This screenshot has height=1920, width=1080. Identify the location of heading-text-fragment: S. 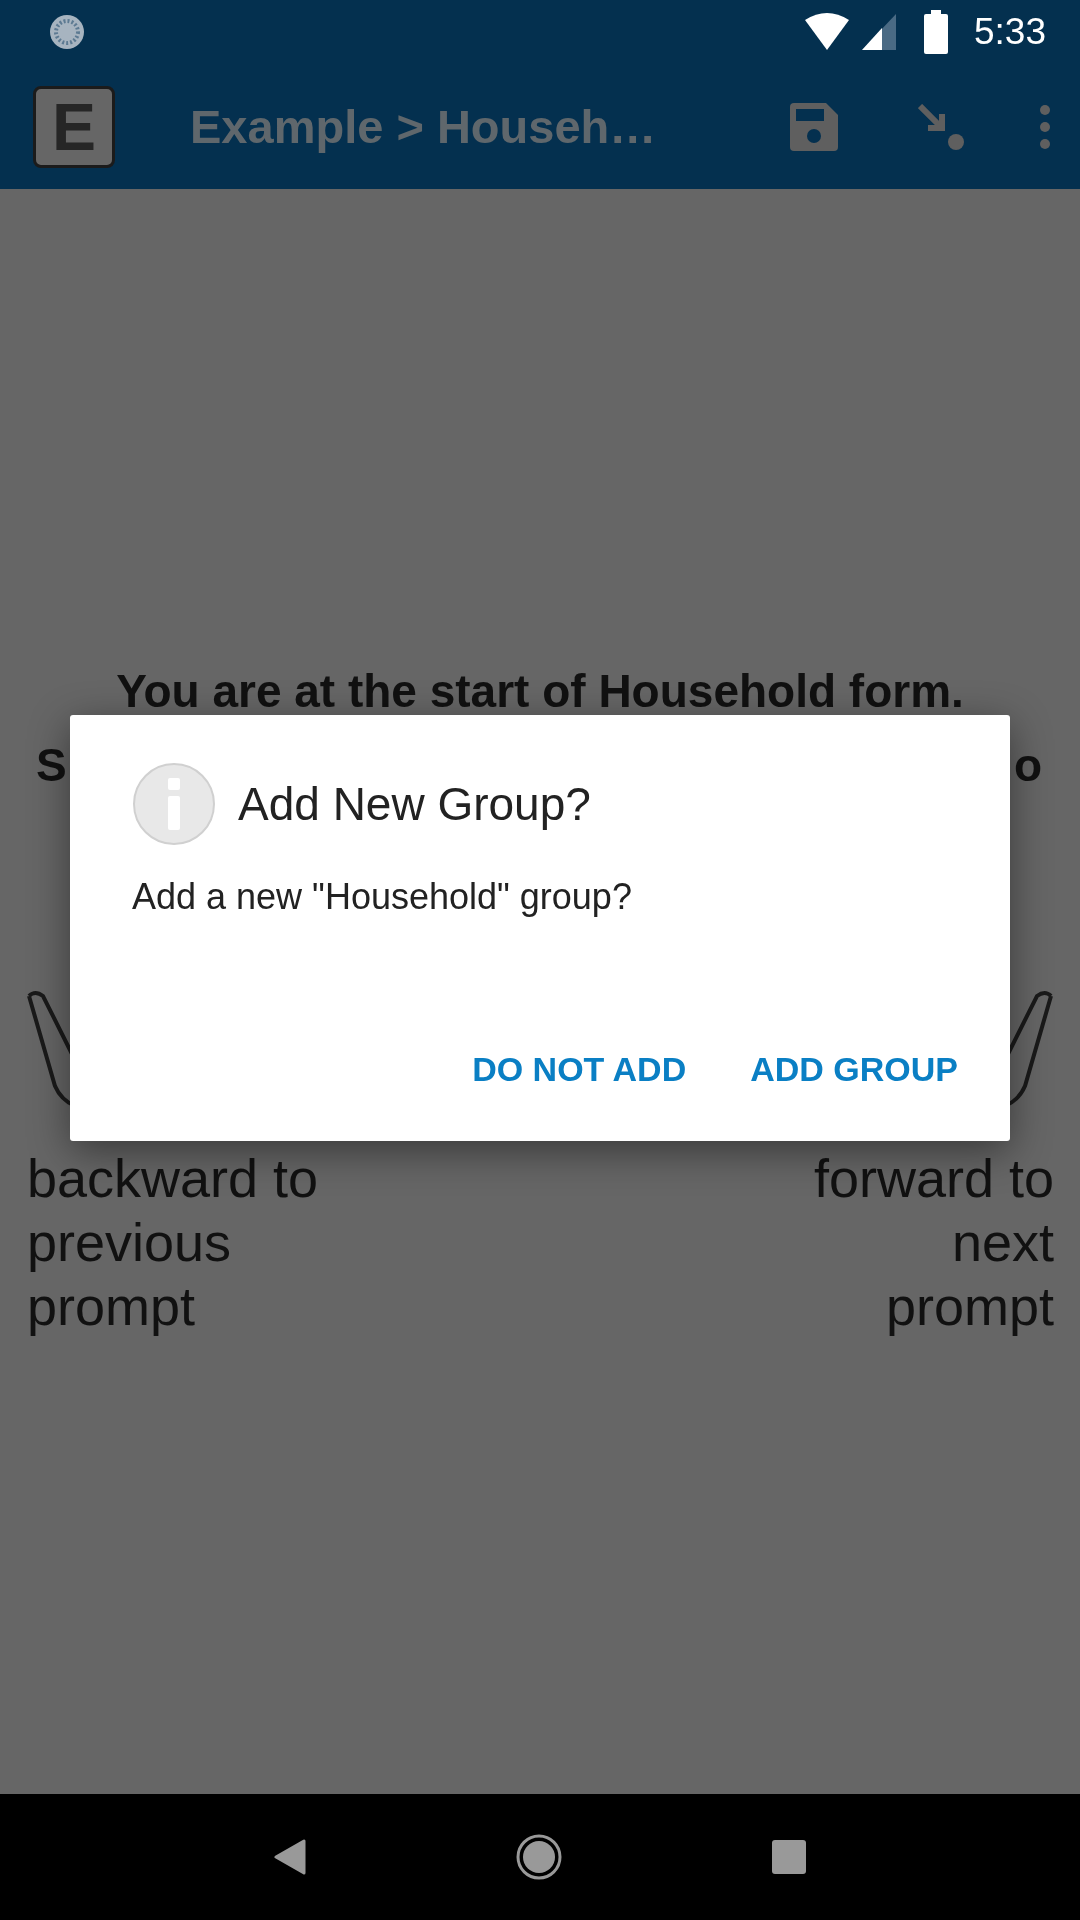
(51, 765).